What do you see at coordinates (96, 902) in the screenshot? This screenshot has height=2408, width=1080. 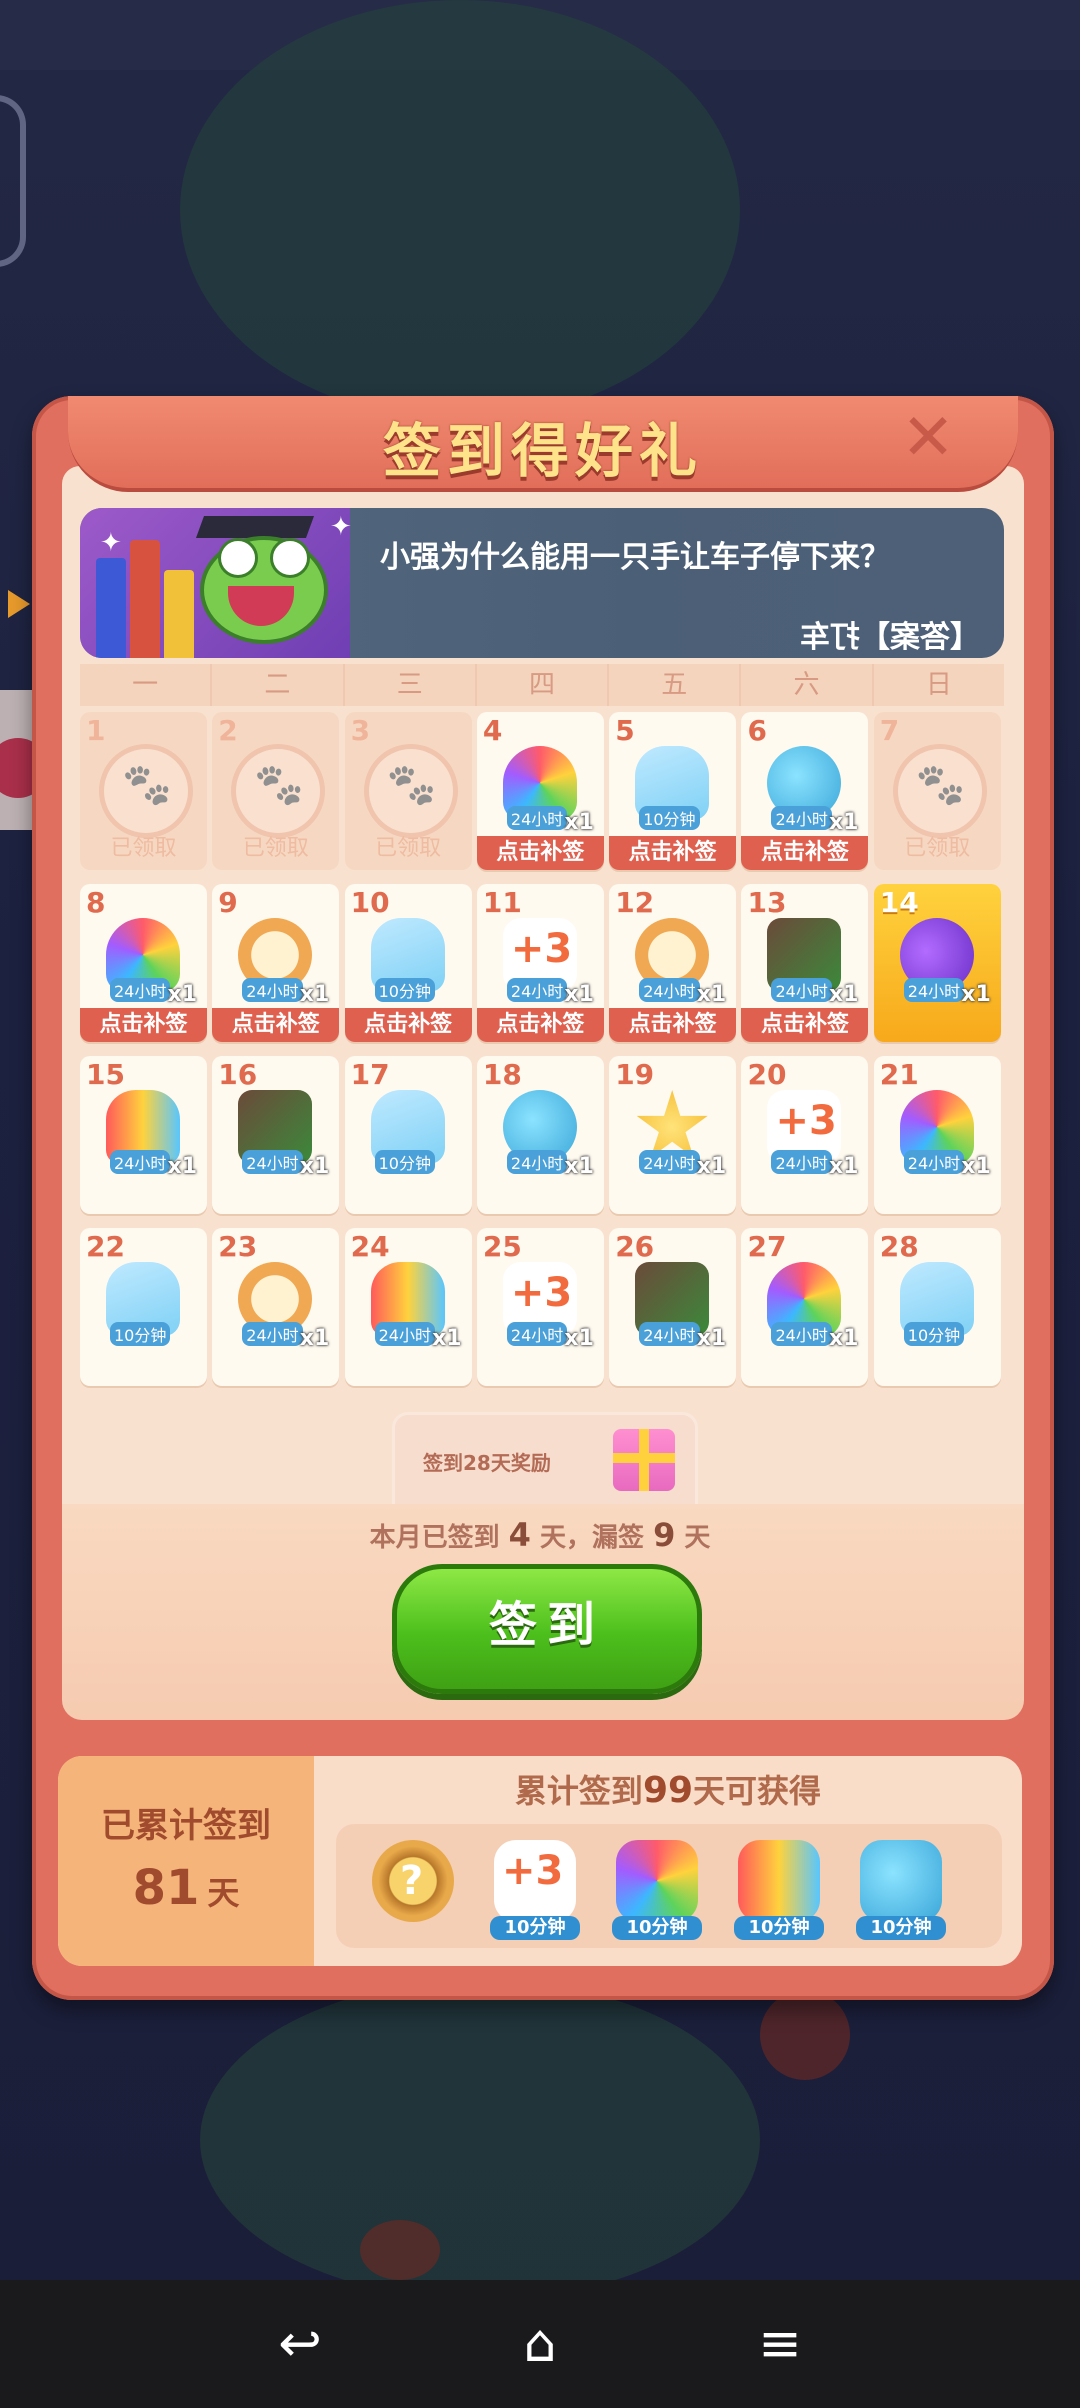 I see `day-number: 8` at bounding box center [96, 902].